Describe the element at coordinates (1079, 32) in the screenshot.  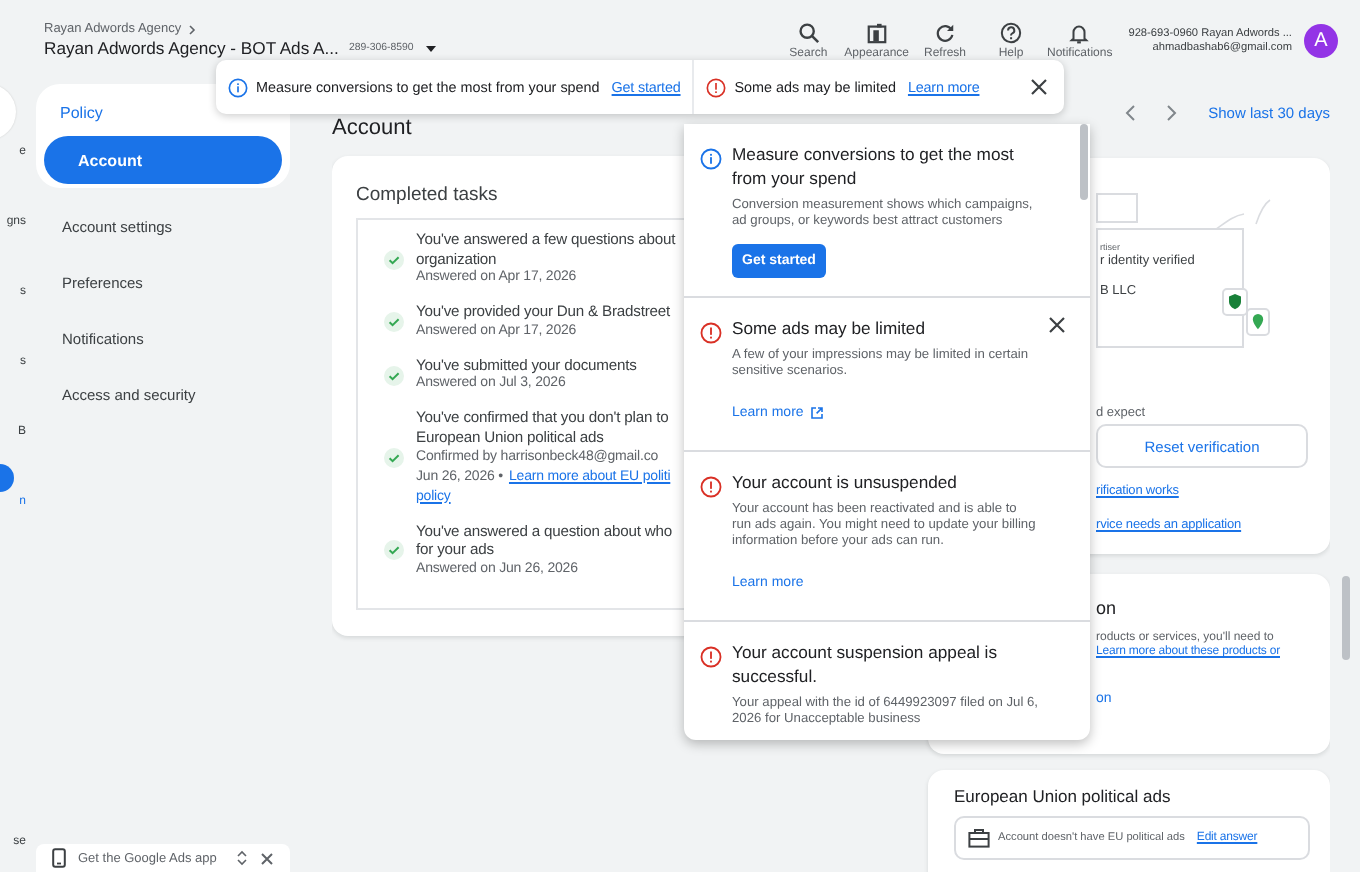
I see `bell-icon` at that location.